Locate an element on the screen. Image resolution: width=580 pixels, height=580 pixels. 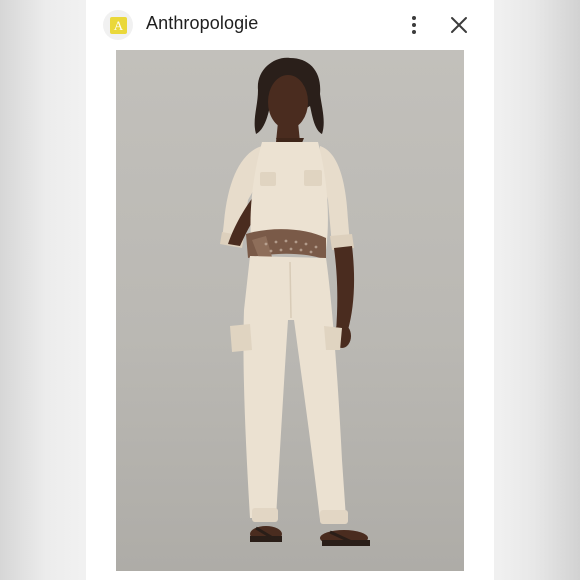
close-button is located at coordinates (459, 25).